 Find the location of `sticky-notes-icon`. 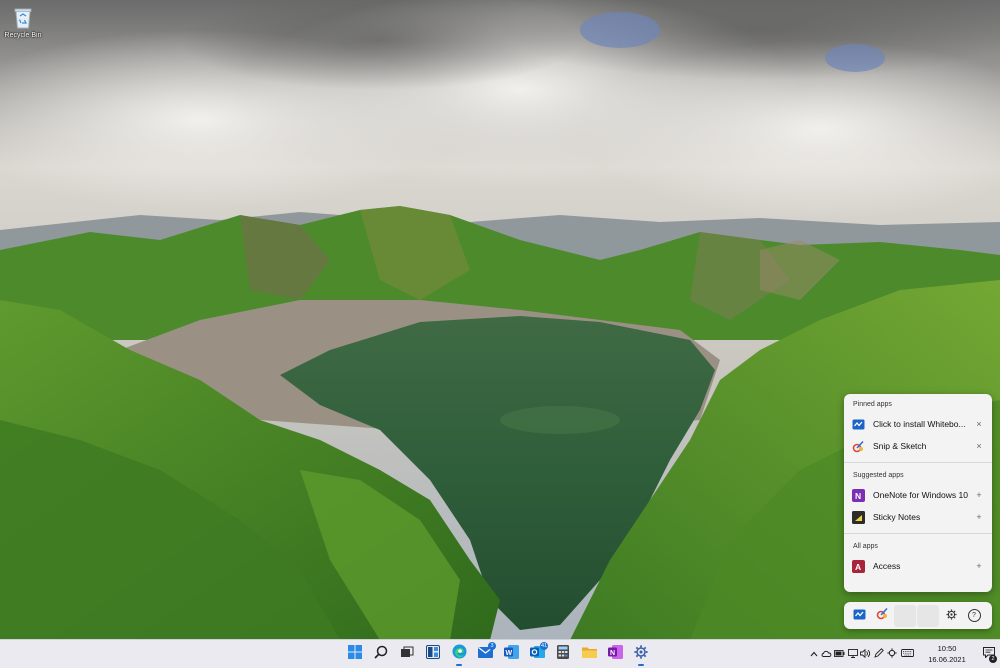

sticky-notes-icon is located at coordinates (858, 517).